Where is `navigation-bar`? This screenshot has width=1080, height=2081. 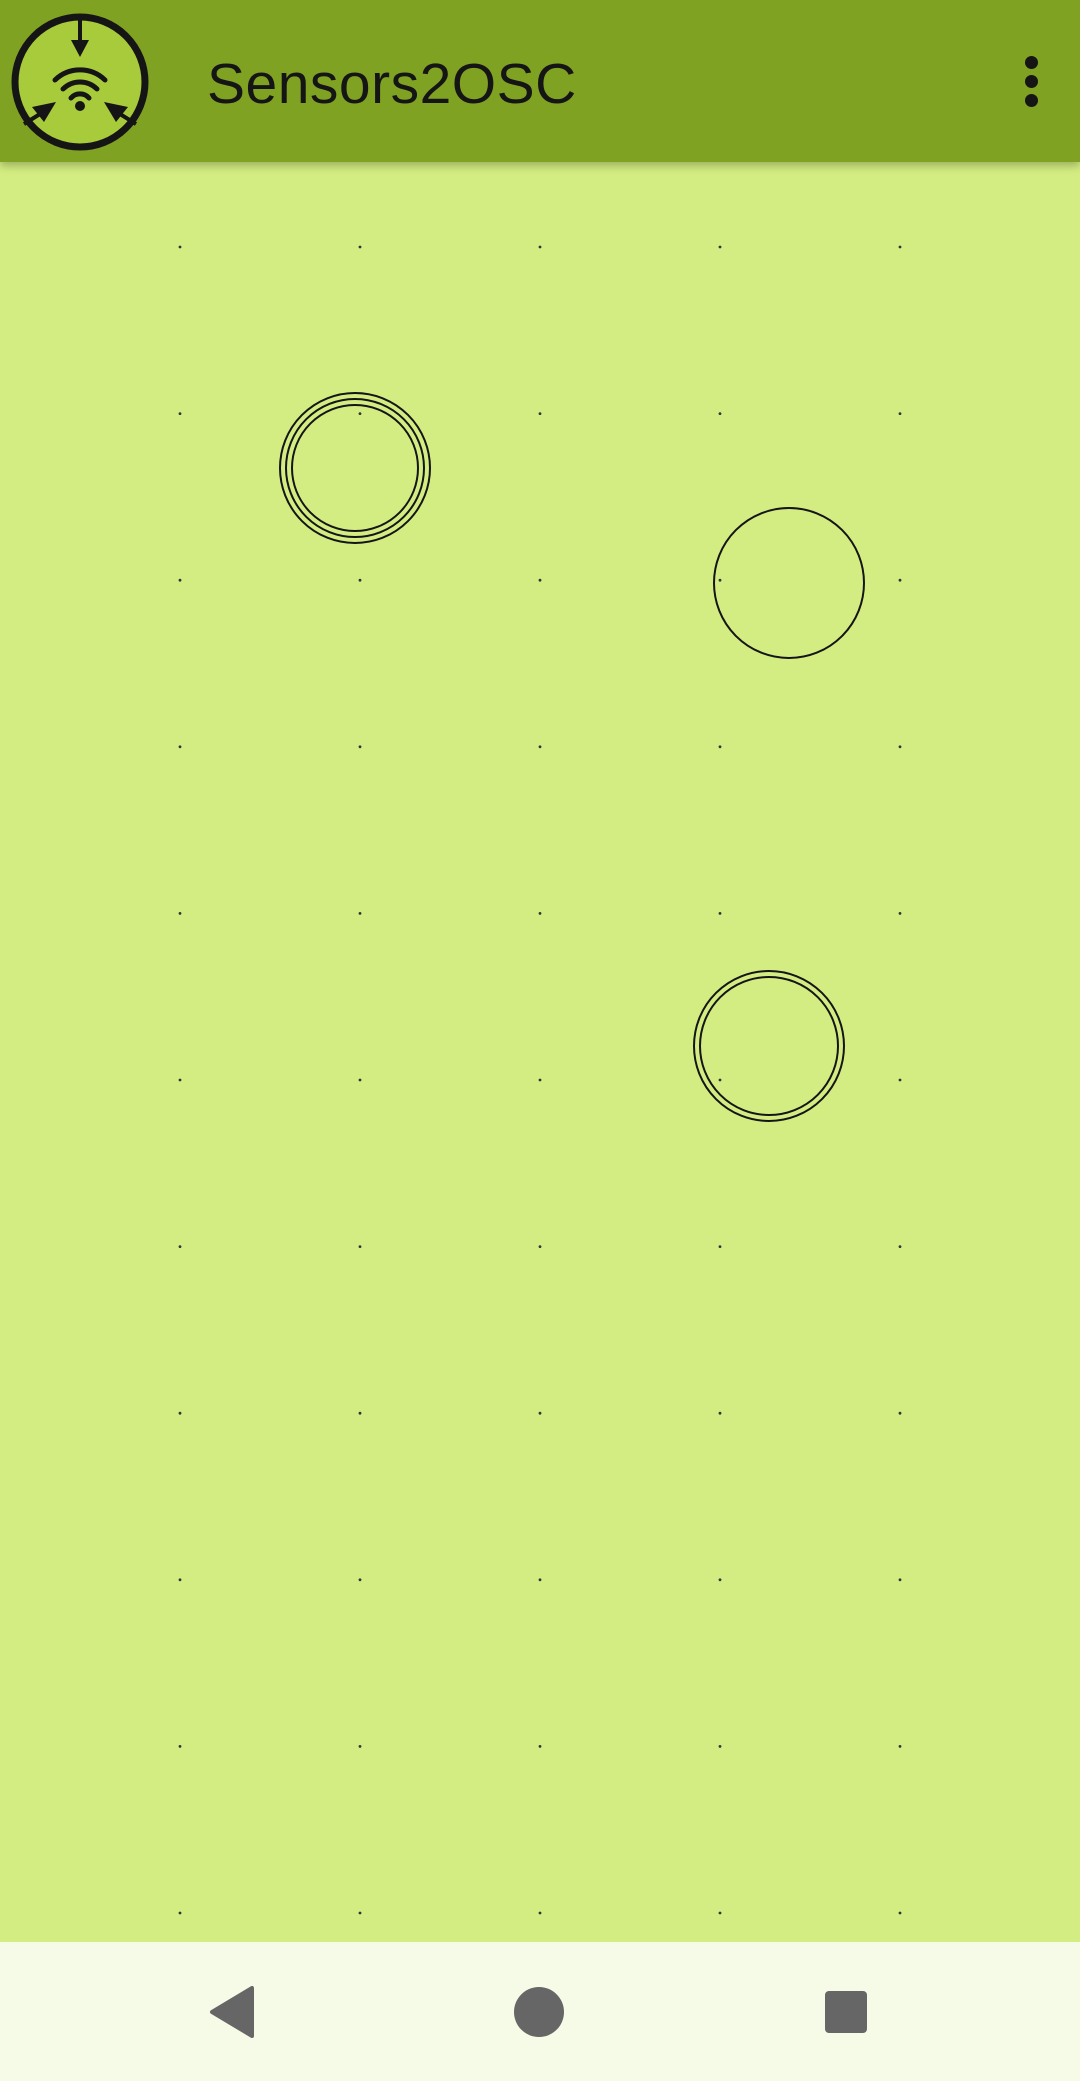 navigation-bar is located at coordinates (540, 2011).